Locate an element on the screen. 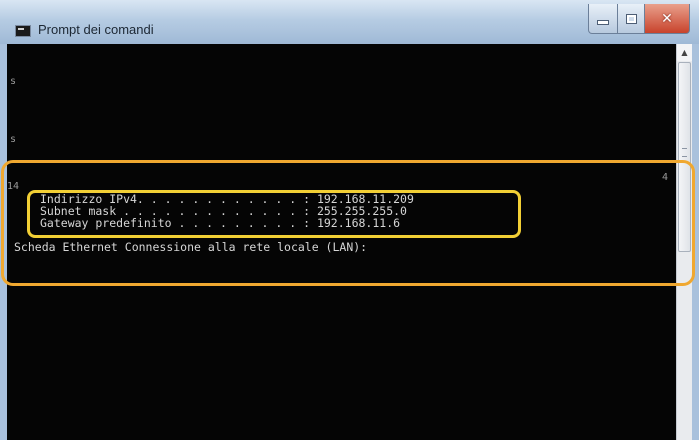 The width and height of the screenshot is (699, 440). window-title: Prompt dei comandi is located at coordinates (96, 29).